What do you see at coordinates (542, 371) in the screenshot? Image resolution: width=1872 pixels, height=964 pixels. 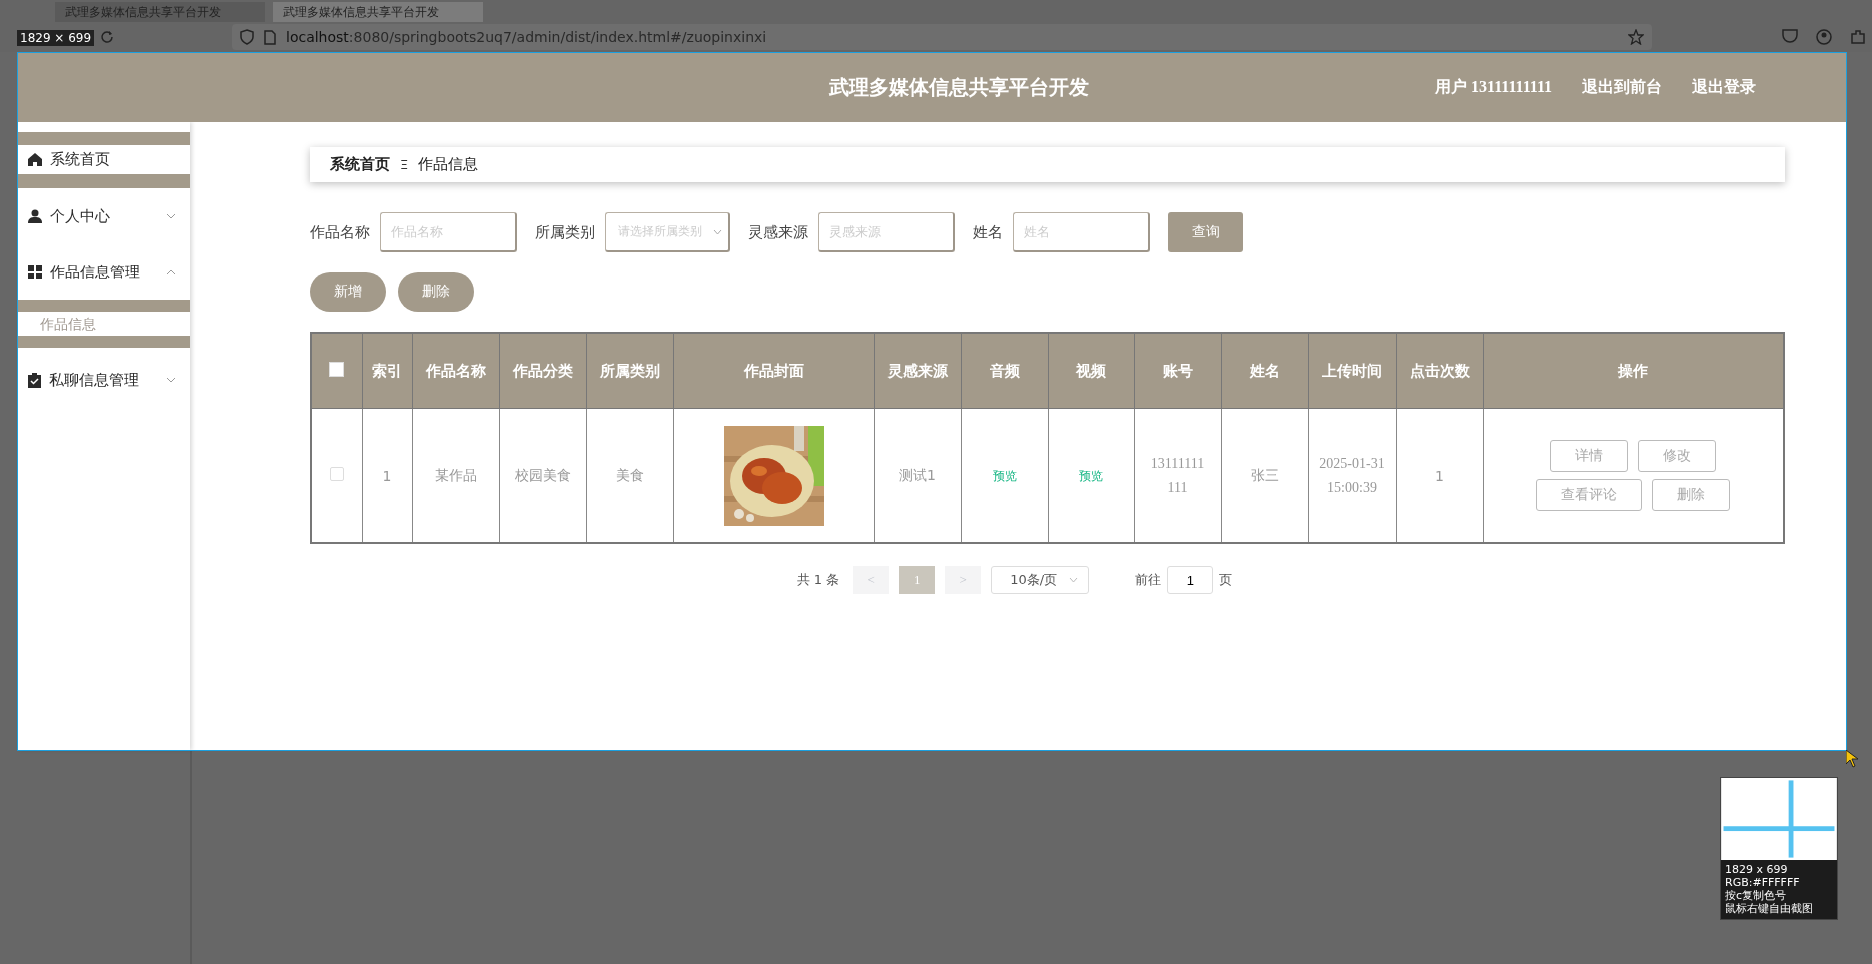 I see `column-header: 作品分类` at bounding box center [542, 371].